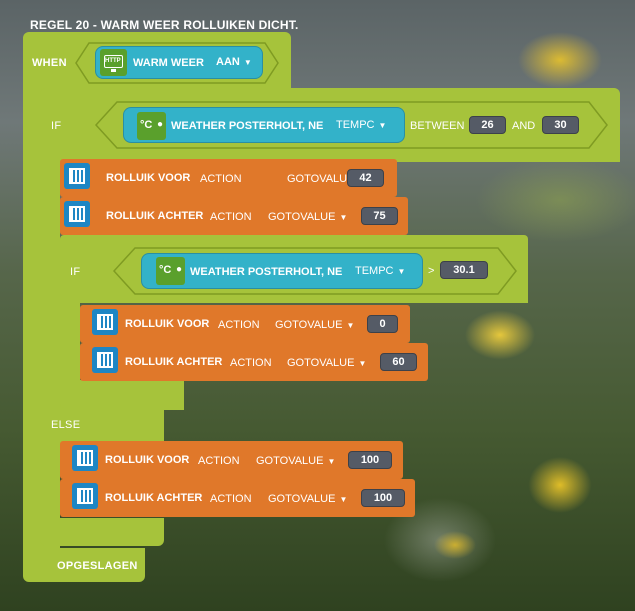 This screenshot has height=611, width=635. I want to click on action-value: 75, so click(379, 216).